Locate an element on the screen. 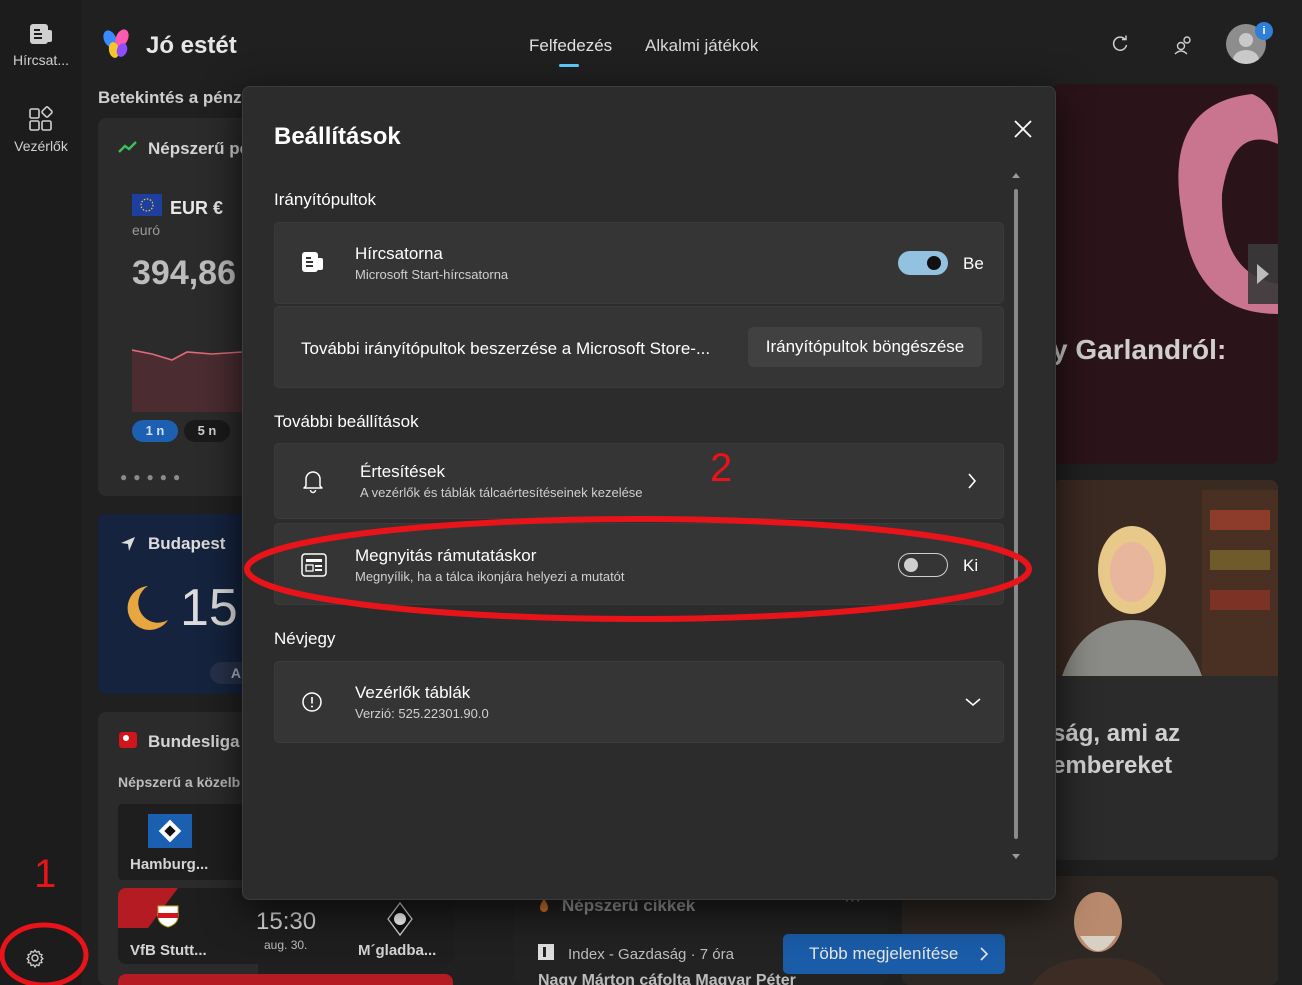 This screenshot has height=985, width=1302. settings-button is located at coordinates (35, 958).